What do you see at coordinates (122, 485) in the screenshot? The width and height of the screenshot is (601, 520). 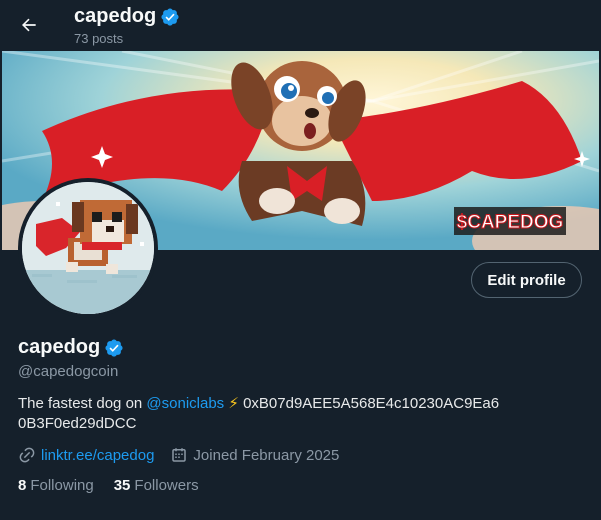 I see `followers-count: 35` at bounding box center [122, 485].